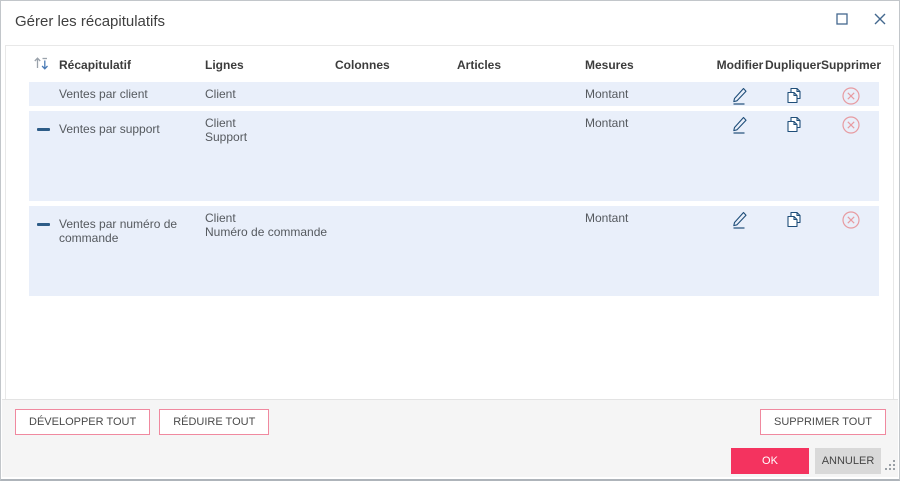 The height and width of the screenshot is (481, 900). Describe the element at coordinates (793, 64) in the screenshot. I see `header-dupliquer: Dupliquer` at that location.